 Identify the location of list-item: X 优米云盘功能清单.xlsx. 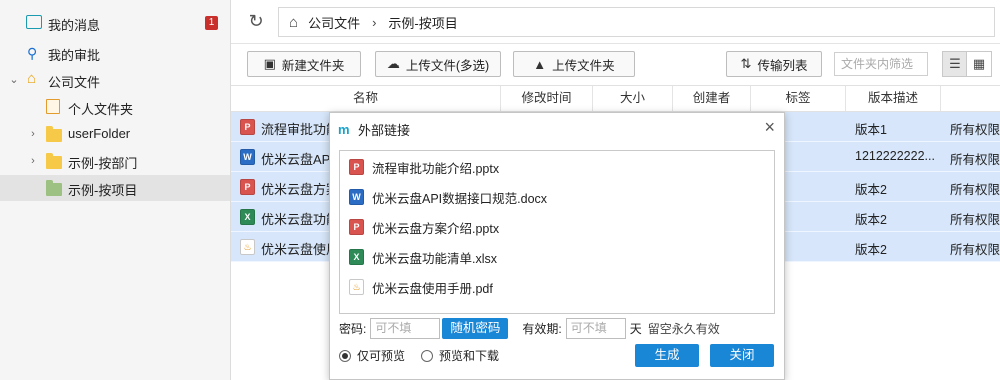
(423, 257).